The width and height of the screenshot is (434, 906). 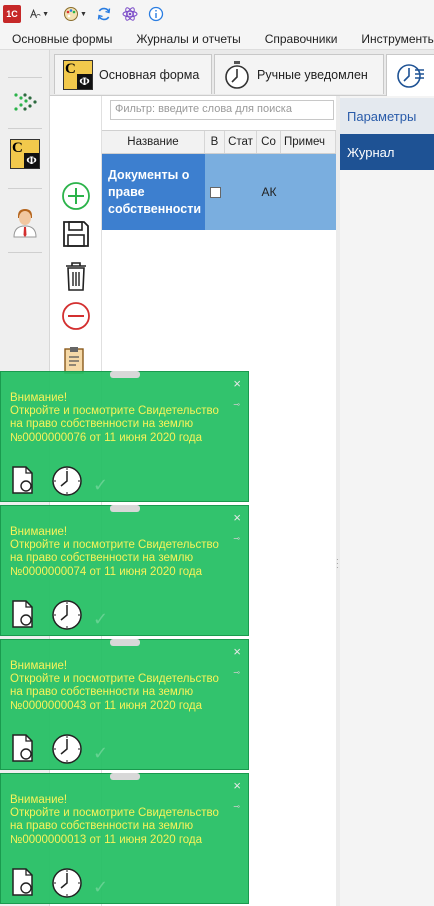 I want to click on add-icon, so click(x=76, y=196).